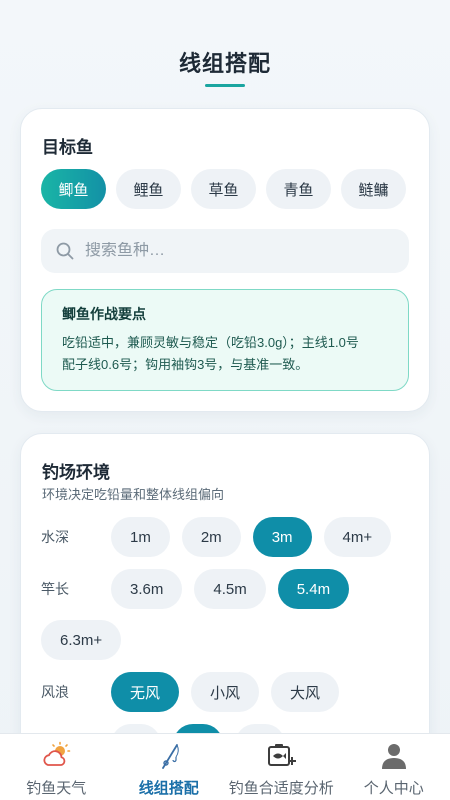 The width and height of the screenshot is (450, 800). What do you see at coordinates (81, 640) in the screenshot?
I see `rod-option-6-3m-plus: 6.3m+` at bounding box center [81, 640].